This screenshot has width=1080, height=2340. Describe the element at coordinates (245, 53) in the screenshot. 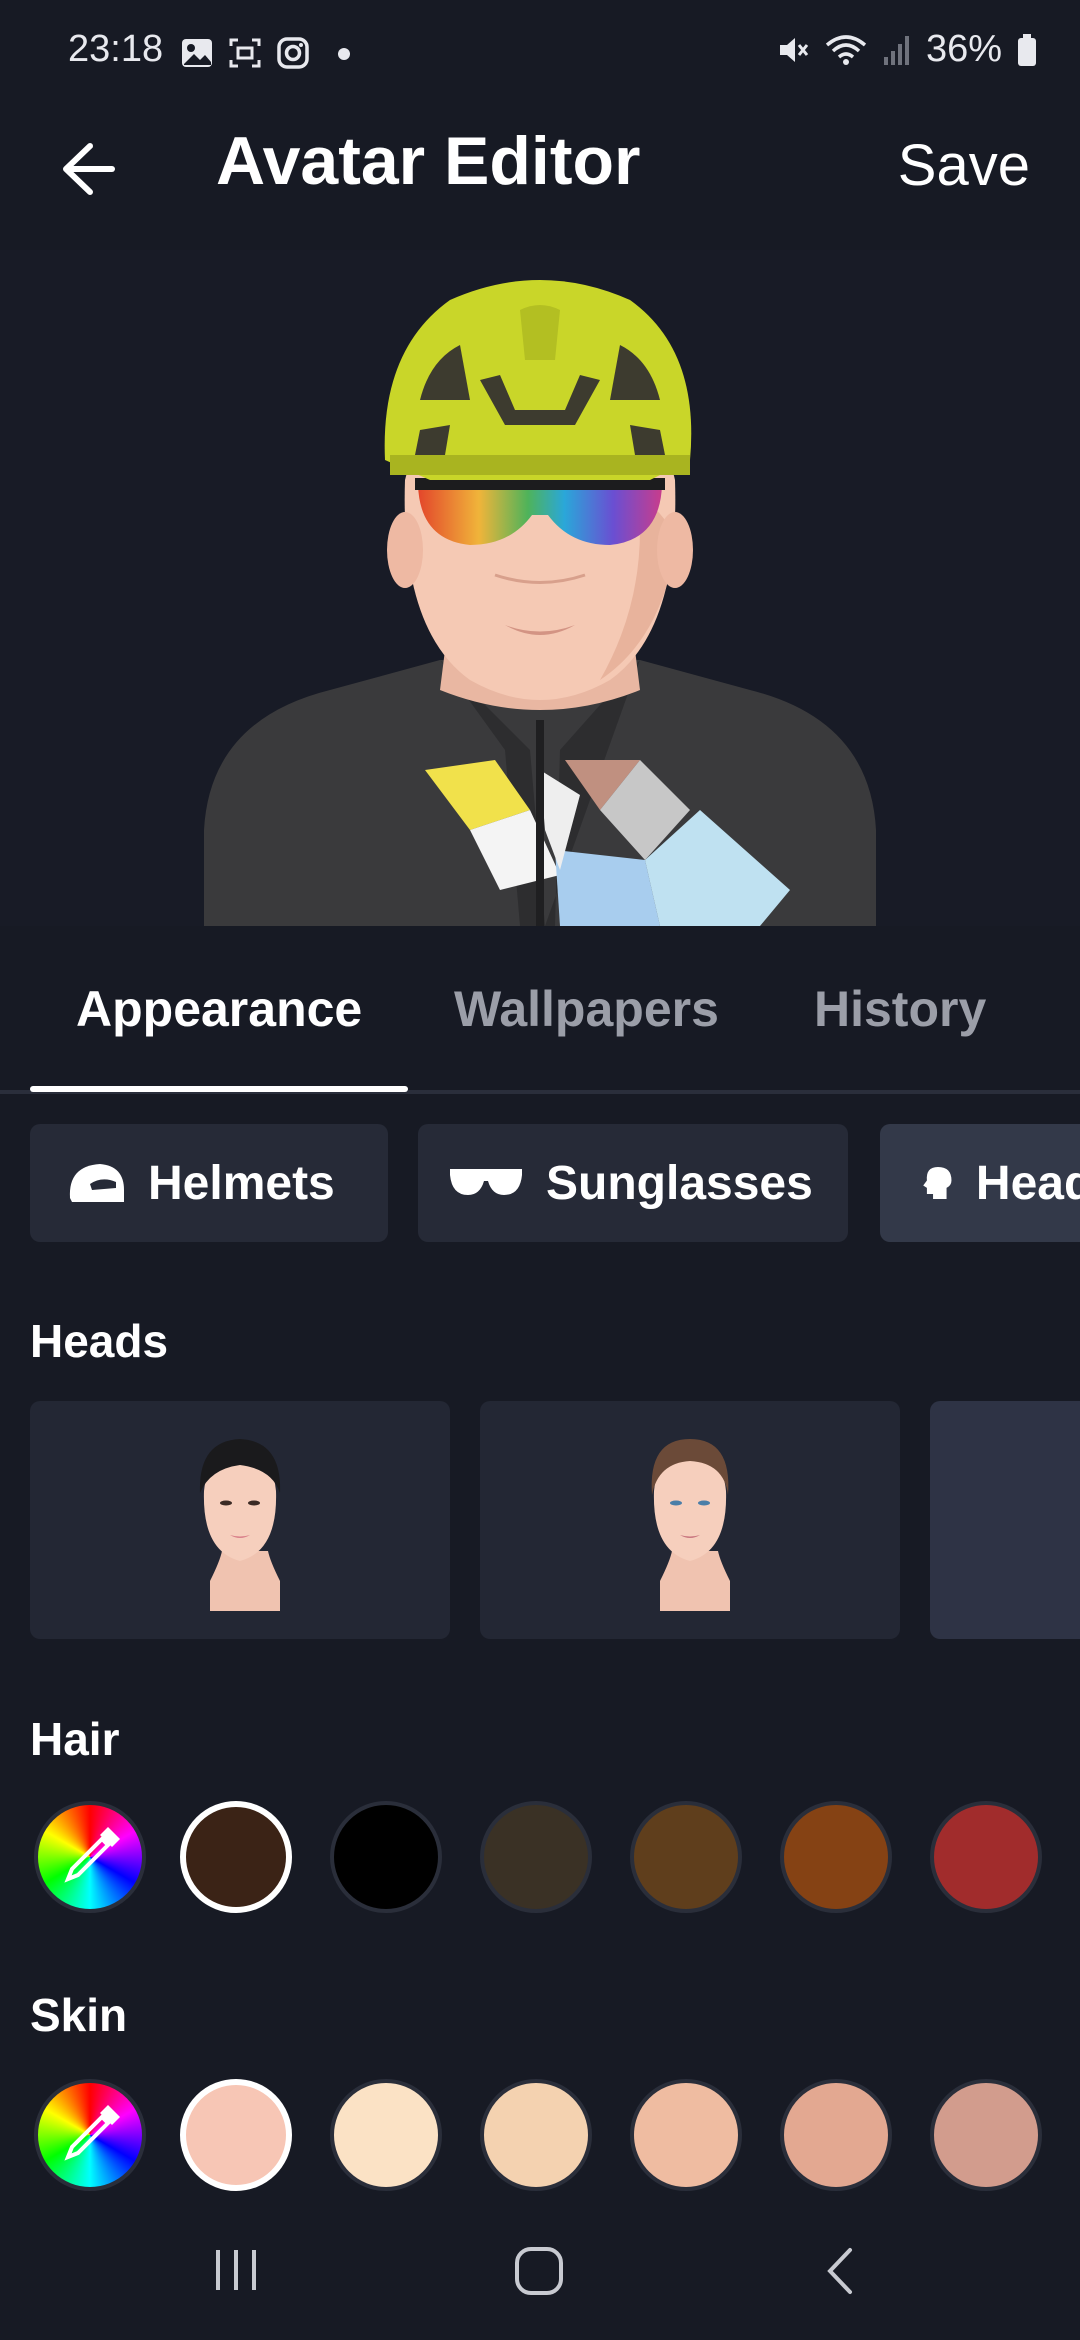

I see `screenshot-icon` at that location.